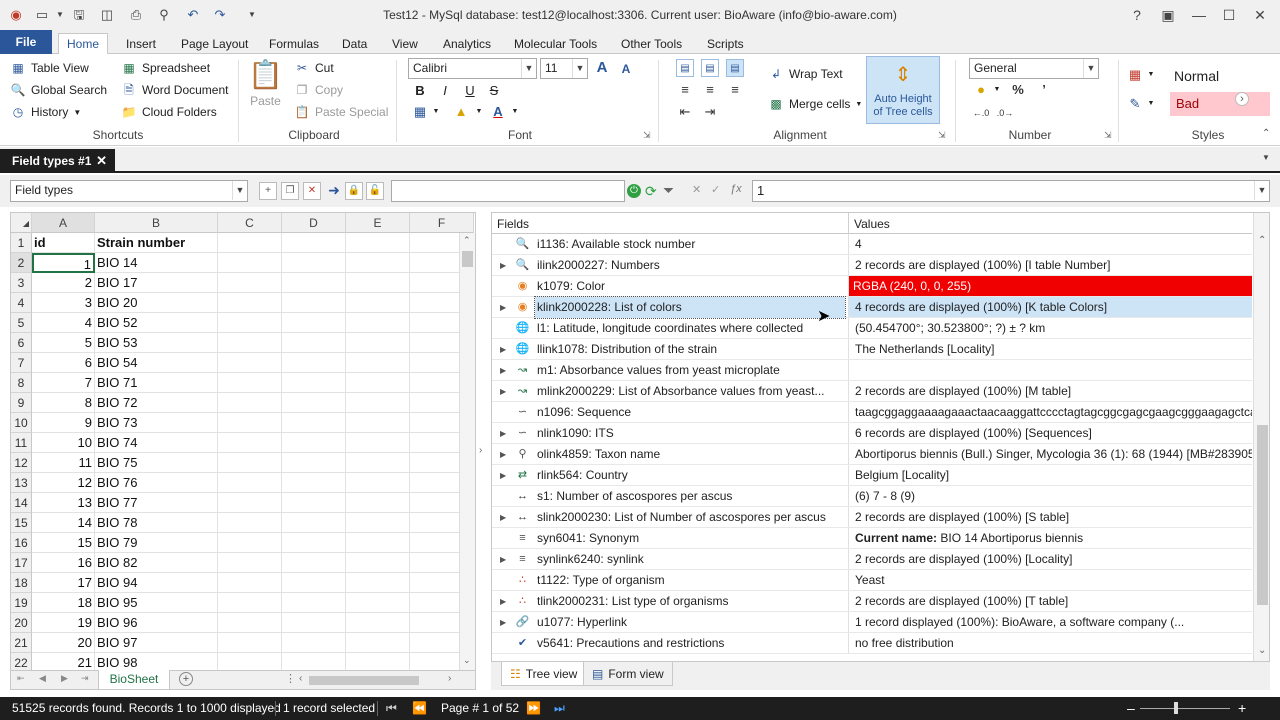 The width and height of the screenshot is (1280, 720). What do you see at coordinates (156, 463) in the screenshot?
I see `cell-strain-number: BIO 75` at bounding box center [156, 463].